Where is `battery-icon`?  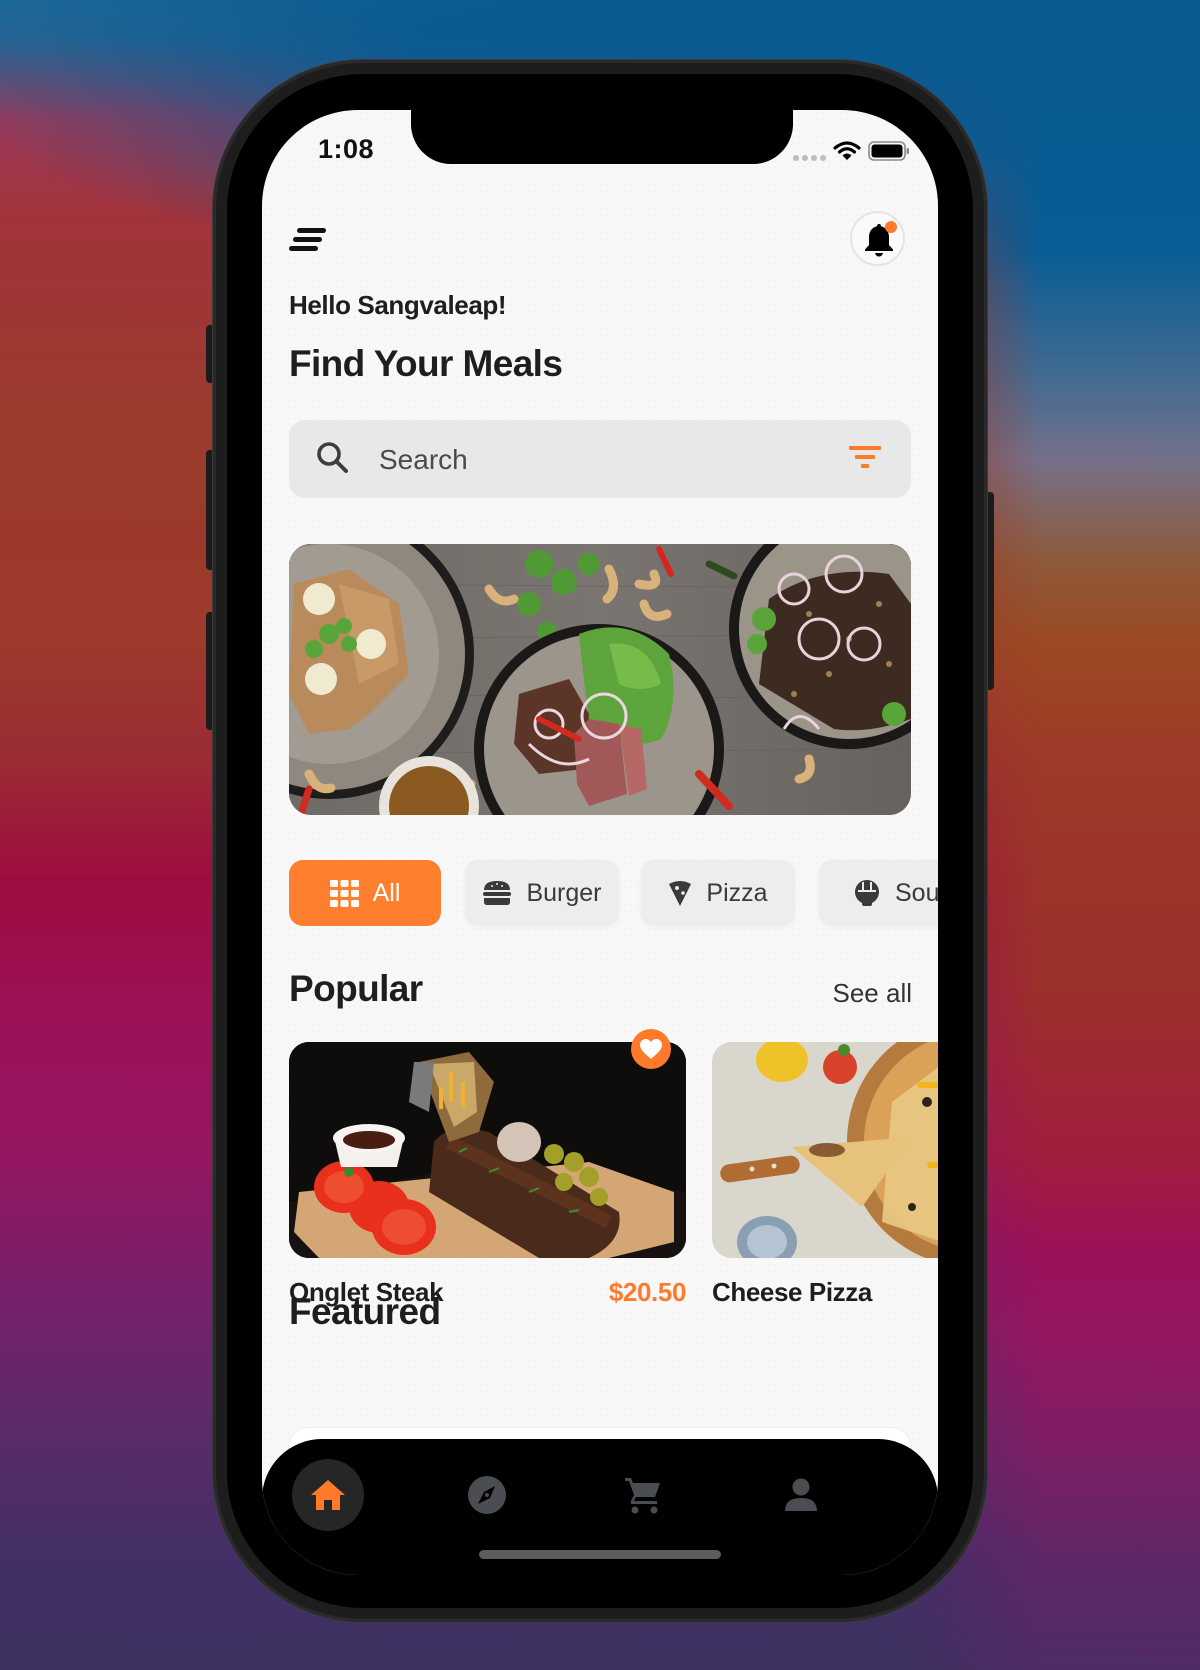
battery-icon is located at coordinates (888, 151).